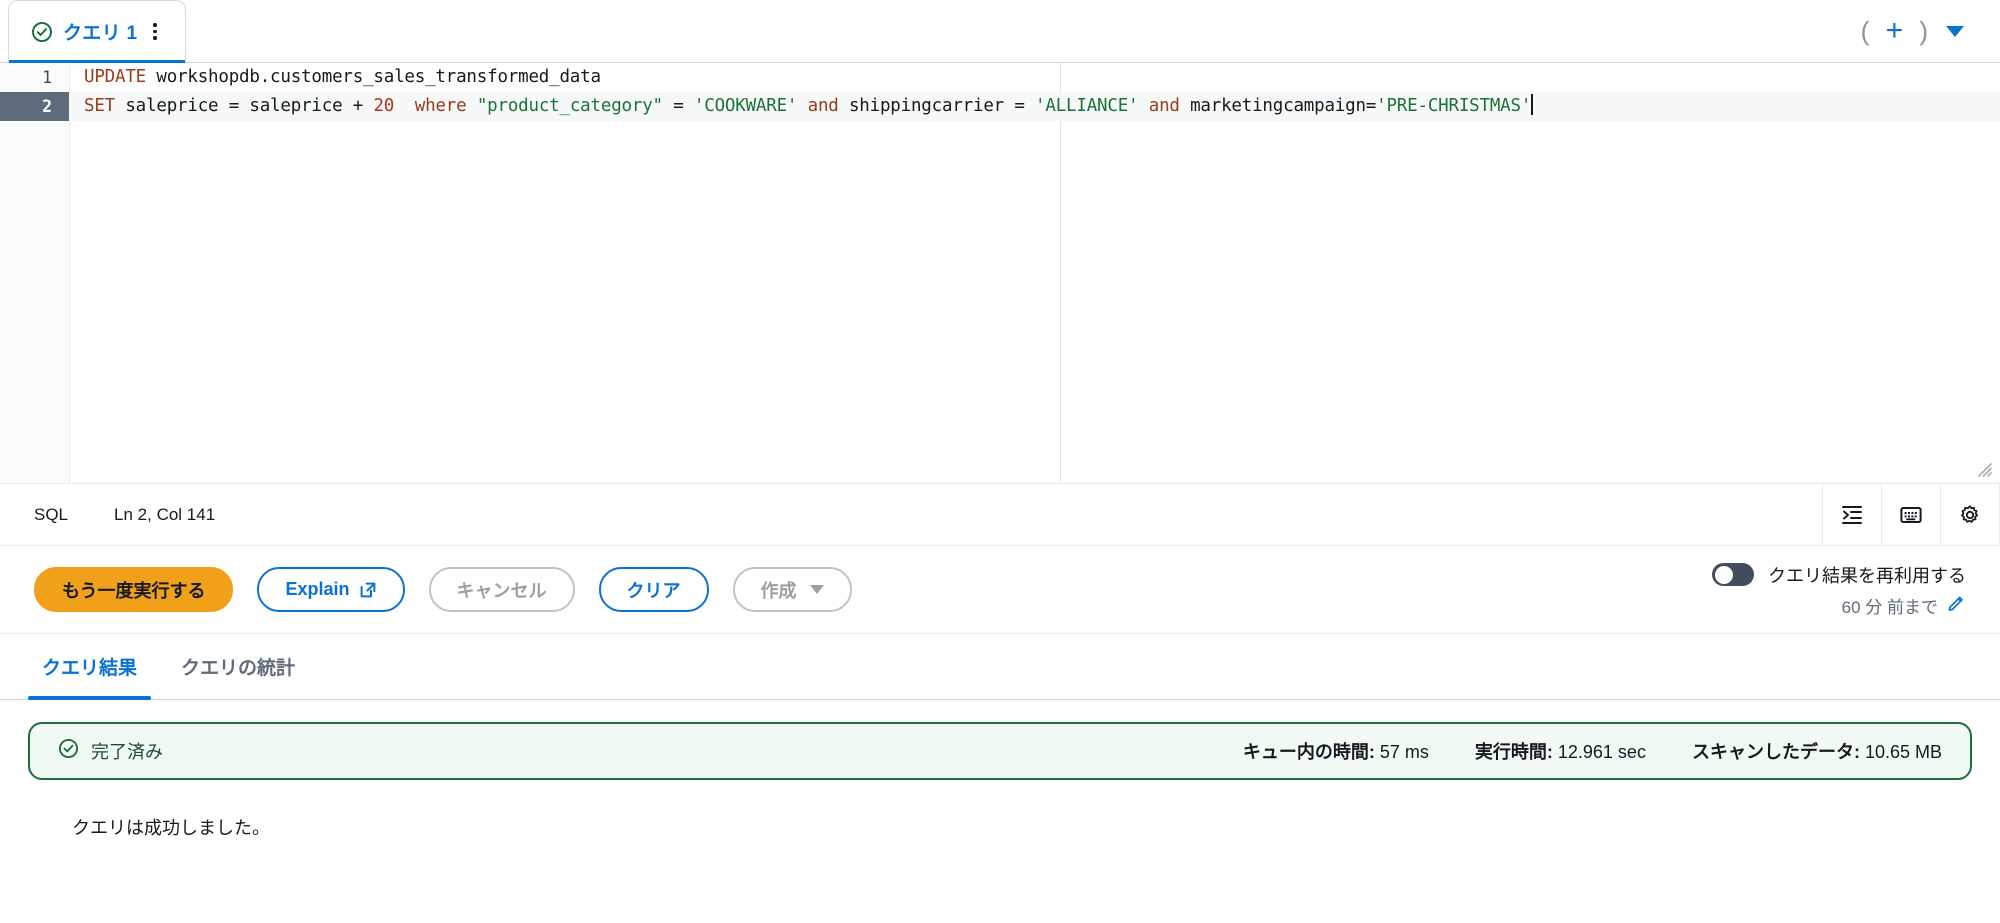 The width and height of the screenshot is (2000, 923). I want to click on create-button-label: 作成, so click(778, 590).